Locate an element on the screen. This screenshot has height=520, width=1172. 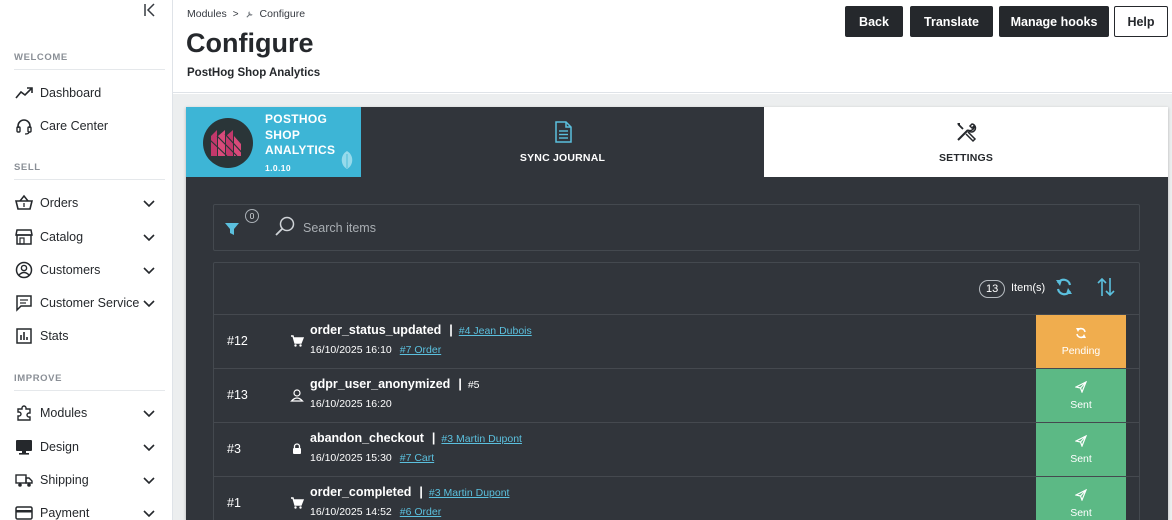
row-event-name: order_completed is located at coordinates (361, 492).